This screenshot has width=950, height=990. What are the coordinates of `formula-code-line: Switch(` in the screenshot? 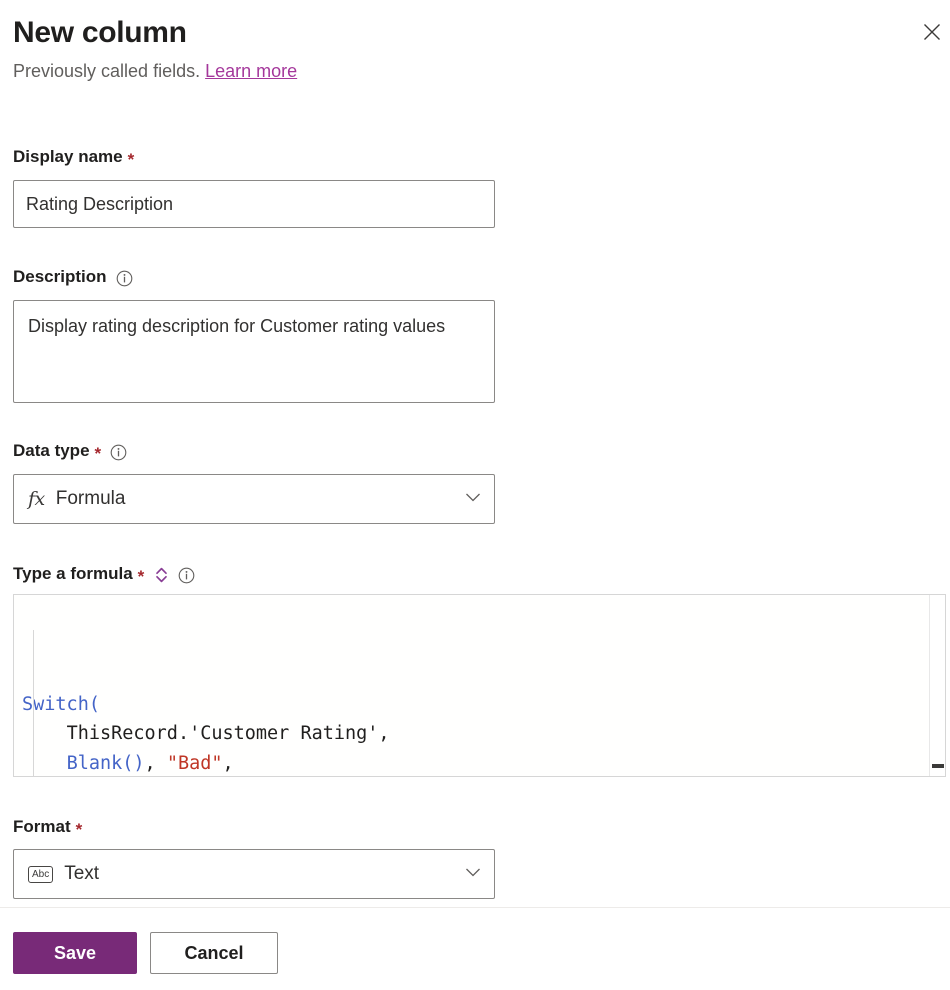 It's located at (61, 704).